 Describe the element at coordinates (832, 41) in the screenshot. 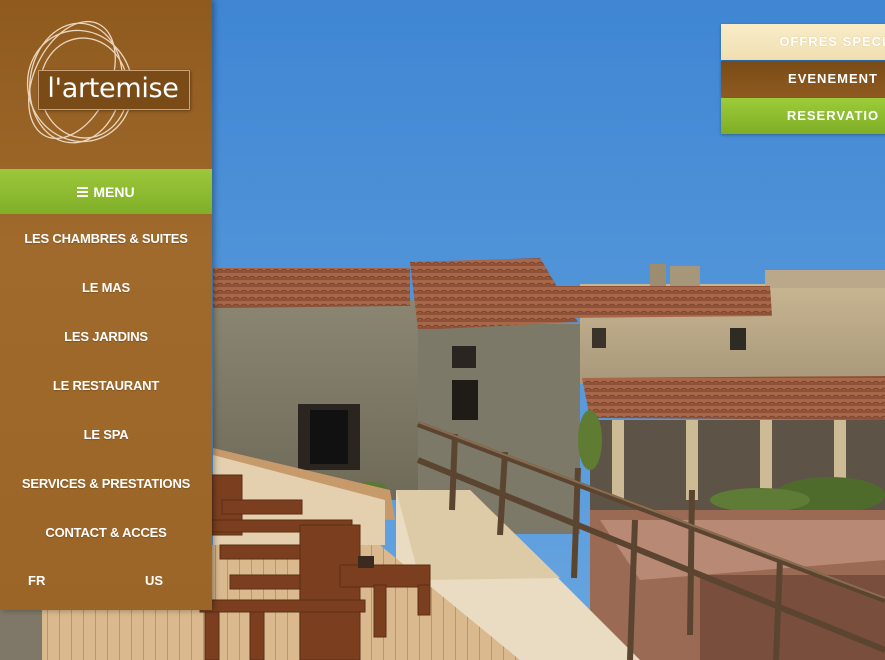

I see `offres-speciales-label: OFFRES SPECI` at that location.